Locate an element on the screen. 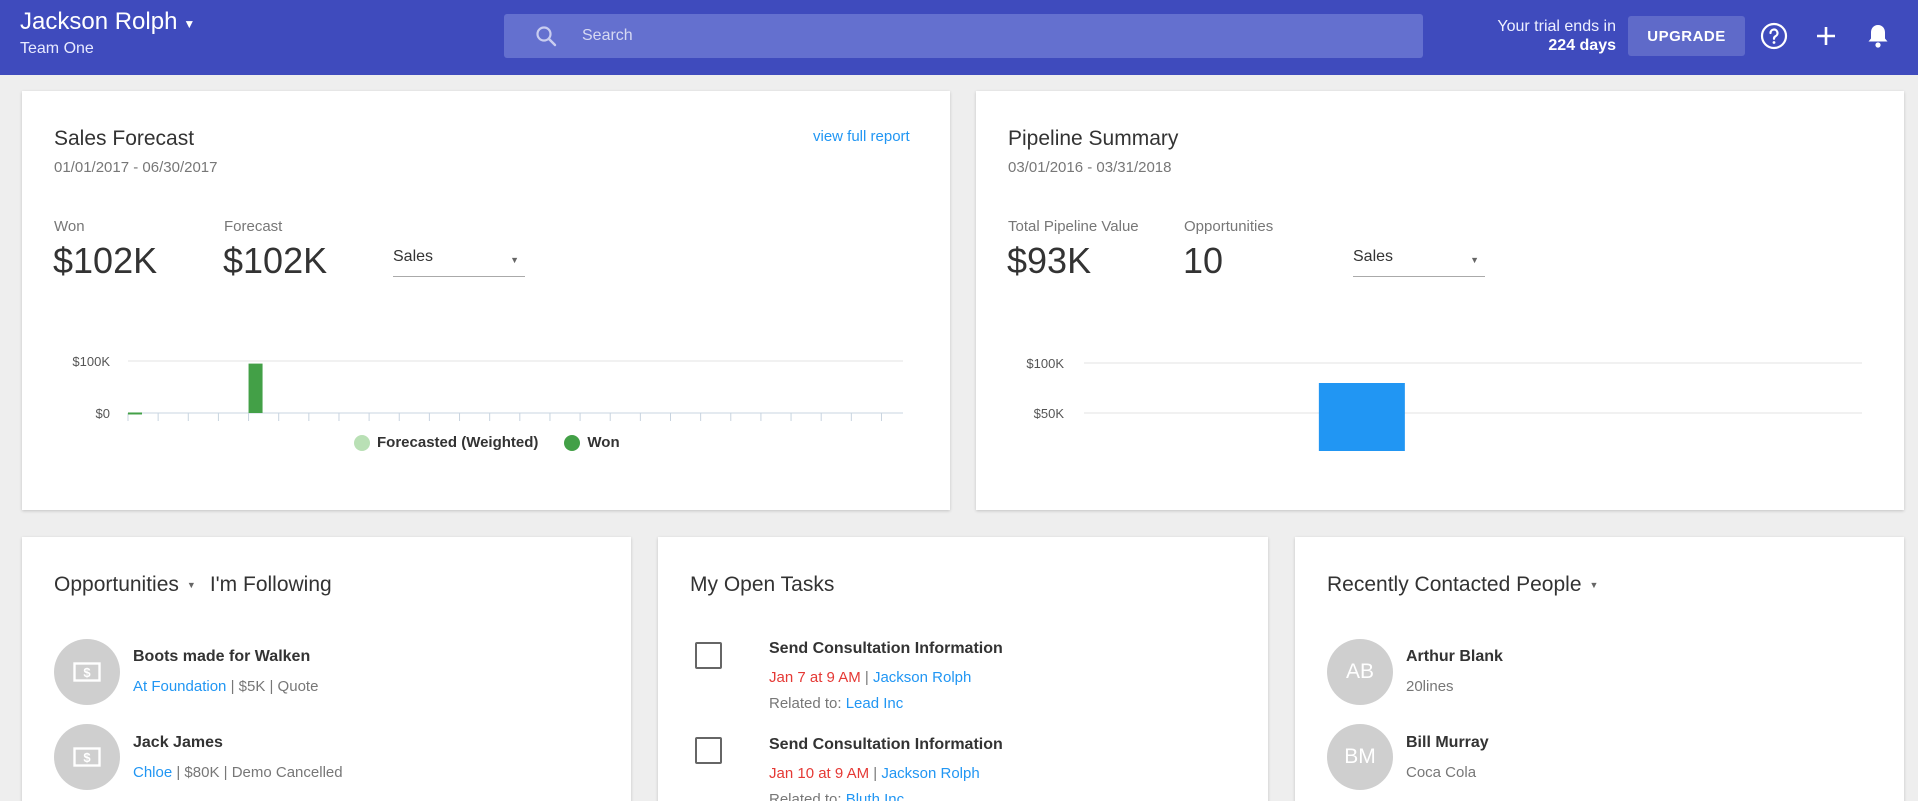 The image size is (1918, 801). card-title: Sales Forecast is located at coordinates (124, 139).